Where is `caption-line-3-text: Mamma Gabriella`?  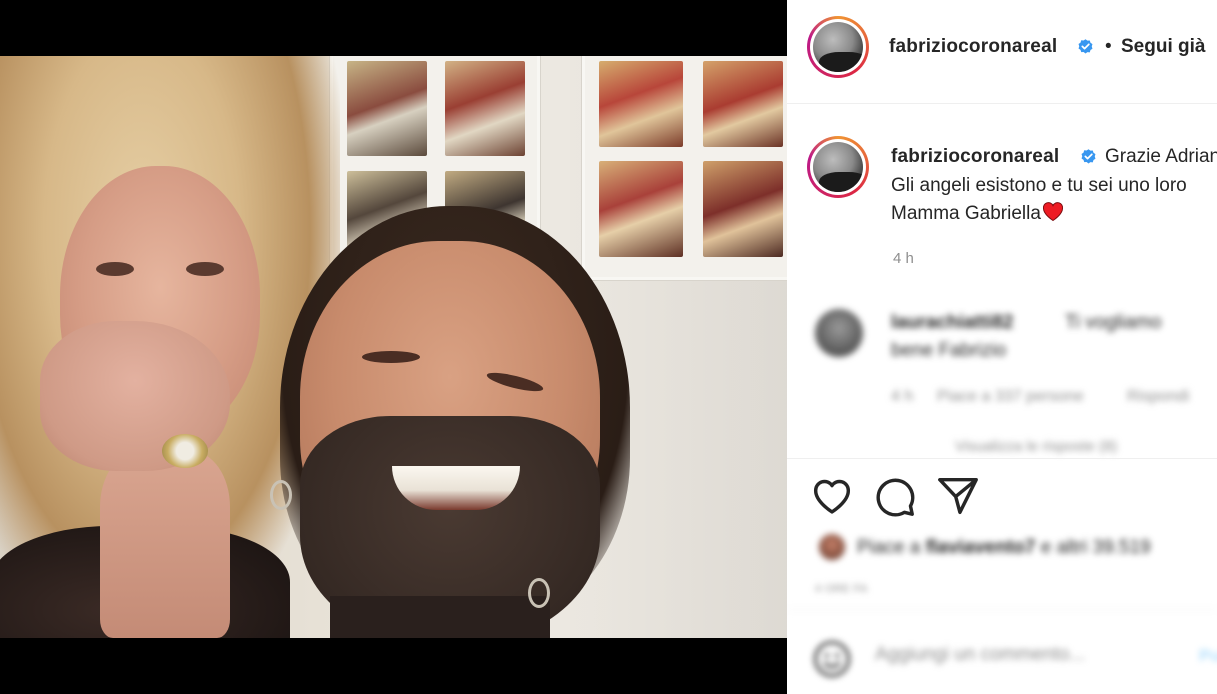
caption-line-3-text: Mamma Gabriella is located at coordinates (966, 213).